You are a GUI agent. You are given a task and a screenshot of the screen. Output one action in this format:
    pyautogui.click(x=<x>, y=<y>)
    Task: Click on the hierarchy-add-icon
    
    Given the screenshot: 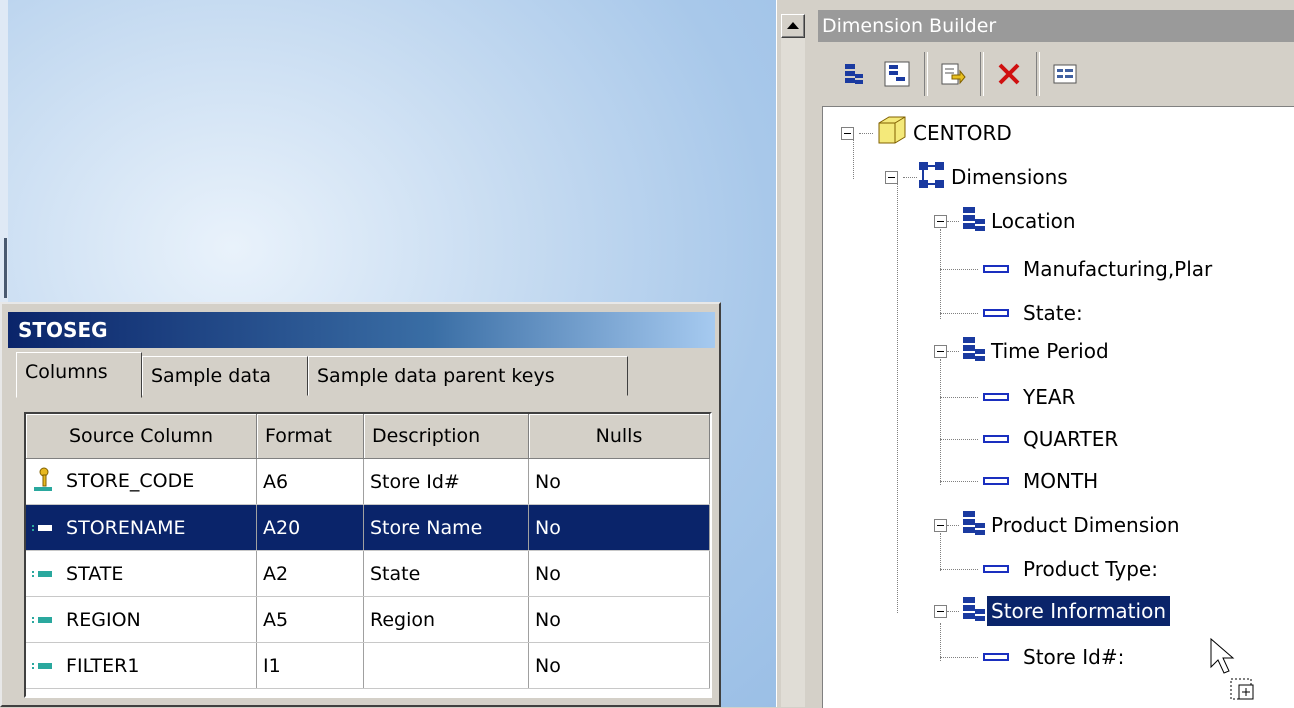 What is the action you would take?
    pyautogui.click(x=853, y=74)
    